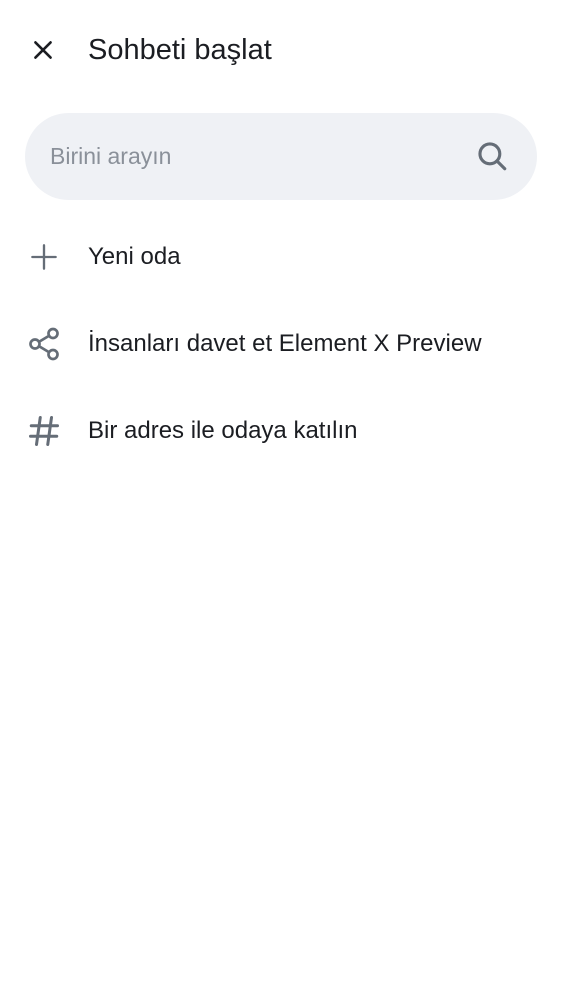  What do you see at coordinates (492, 156) in the screenshot?
I see `search-icon` at bounding box center [492, 156].